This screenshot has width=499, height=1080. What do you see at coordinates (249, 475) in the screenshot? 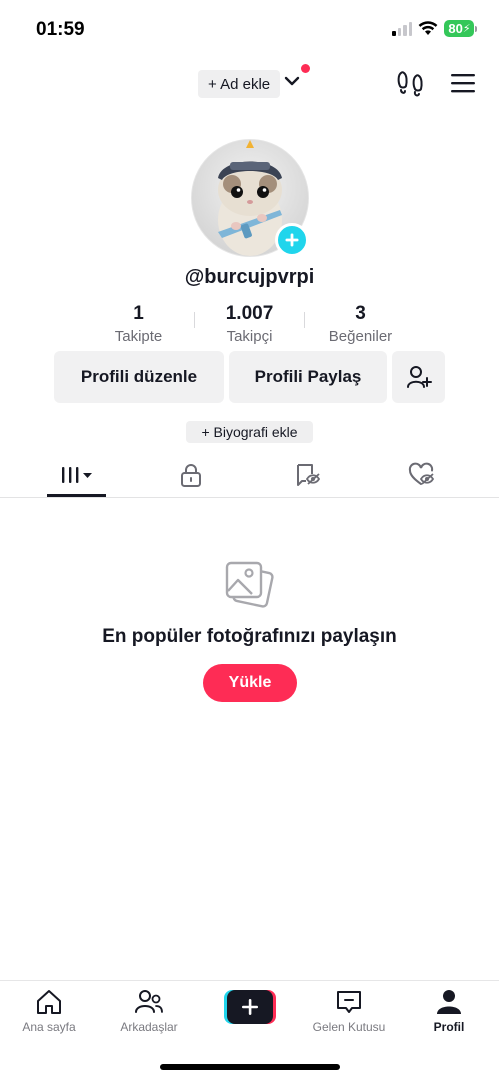
I see `content-tabs` at bounding box center [249, 475].